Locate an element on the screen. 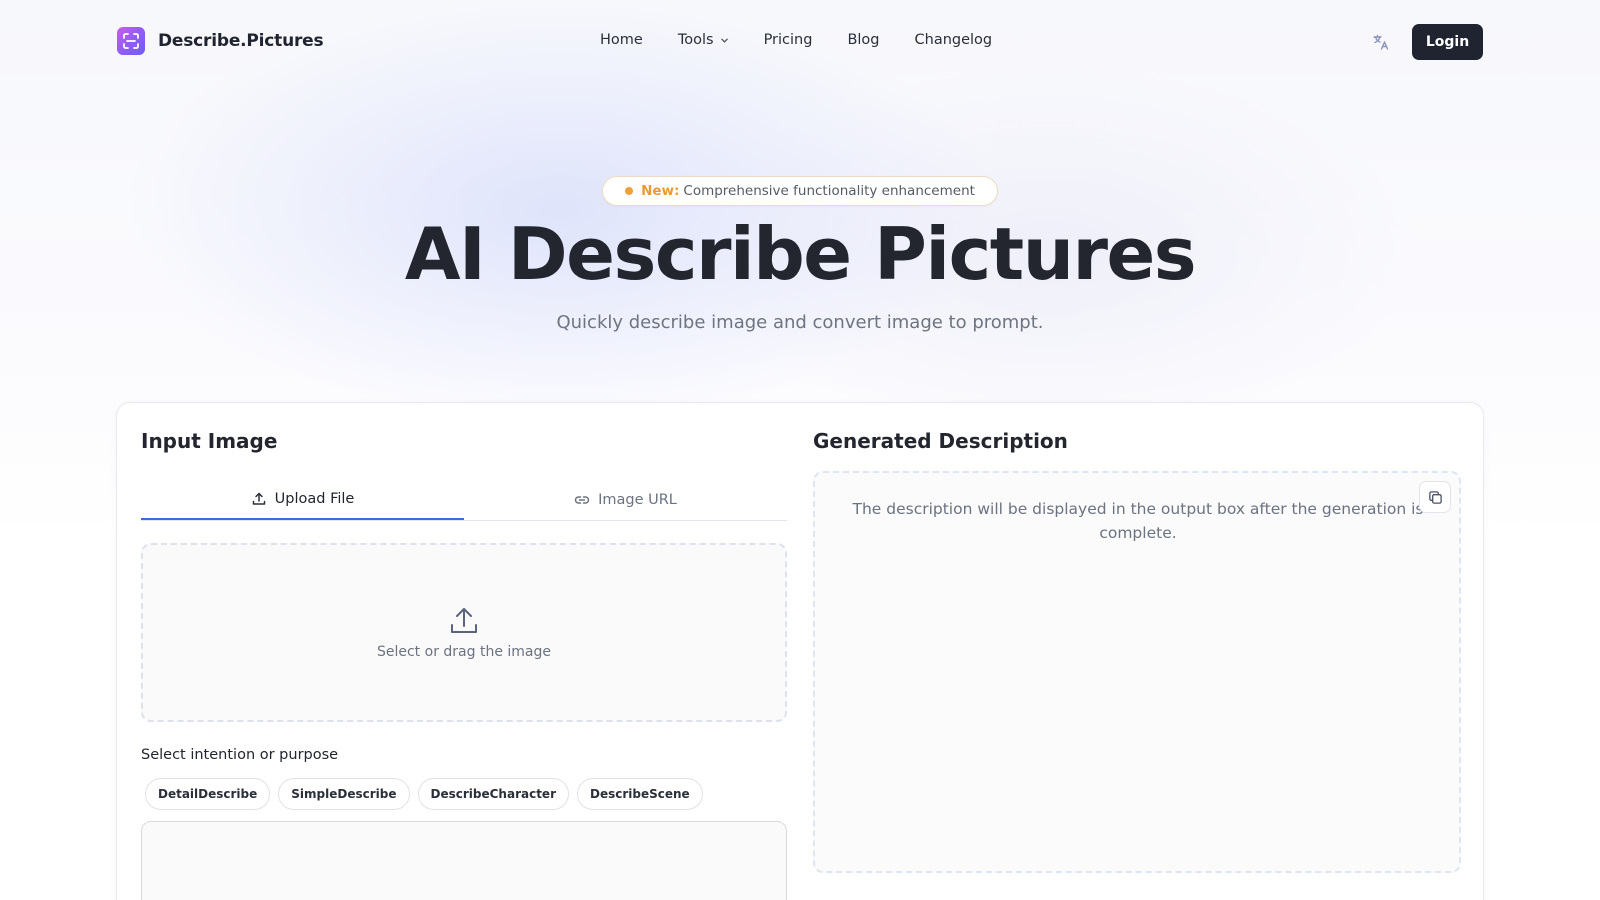 The height and width of the screenshot is (900, 1600). chip-detail-describe: DetailDescribe is located at coordinates (208, 794).